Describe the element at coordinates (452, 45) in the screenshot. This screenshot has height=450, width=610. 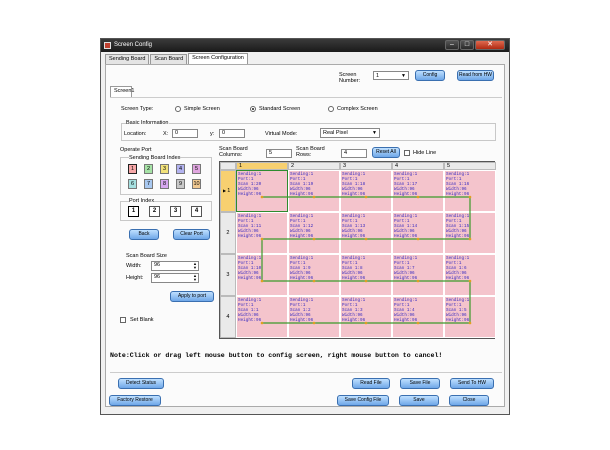
I see `minimize-button: –` at that location.